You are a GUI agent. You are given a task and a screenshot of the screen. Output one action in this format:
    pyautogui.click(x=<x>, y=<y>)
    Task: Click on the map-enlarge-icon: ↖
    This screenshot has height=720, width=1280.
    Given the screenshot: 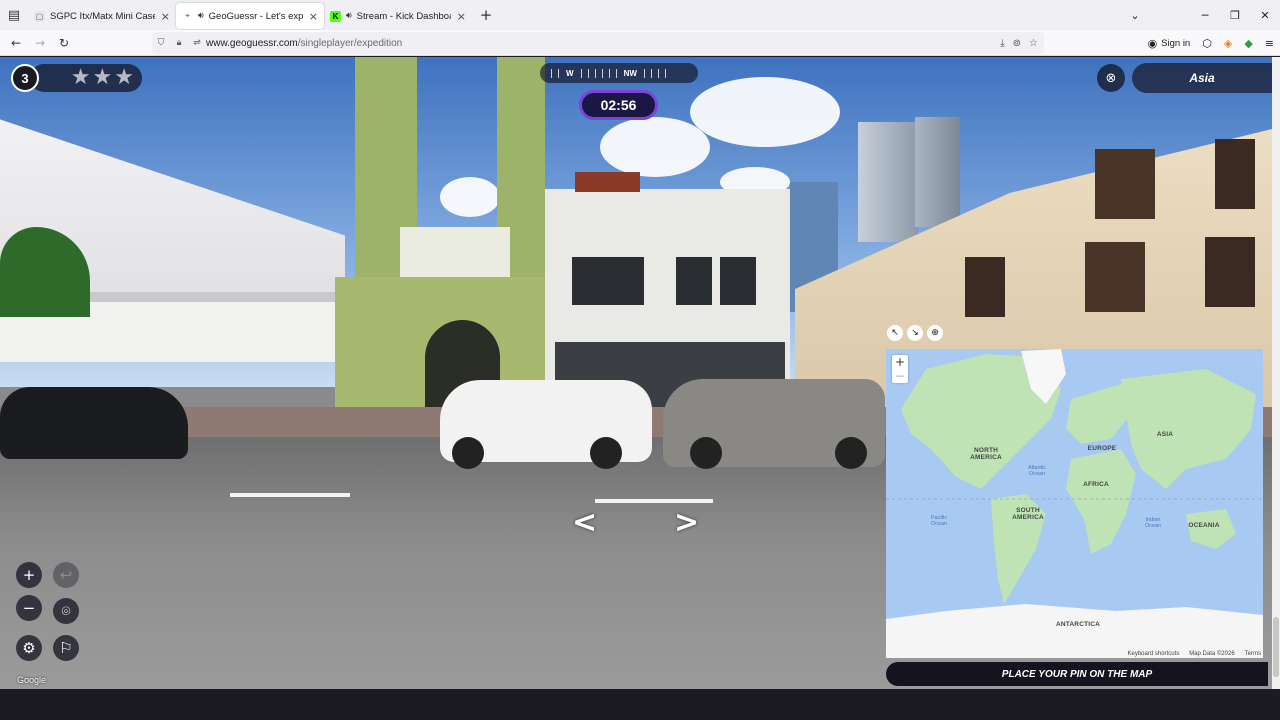 What is the action you would take?
    pyautogui.click(x=895, y=333)
    